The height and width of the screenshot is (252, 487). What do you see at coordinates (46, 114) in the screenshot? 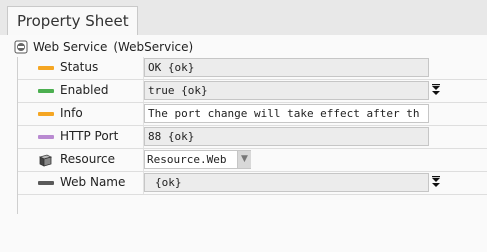
I see `info-swatch` at bounding box center [46, 114].